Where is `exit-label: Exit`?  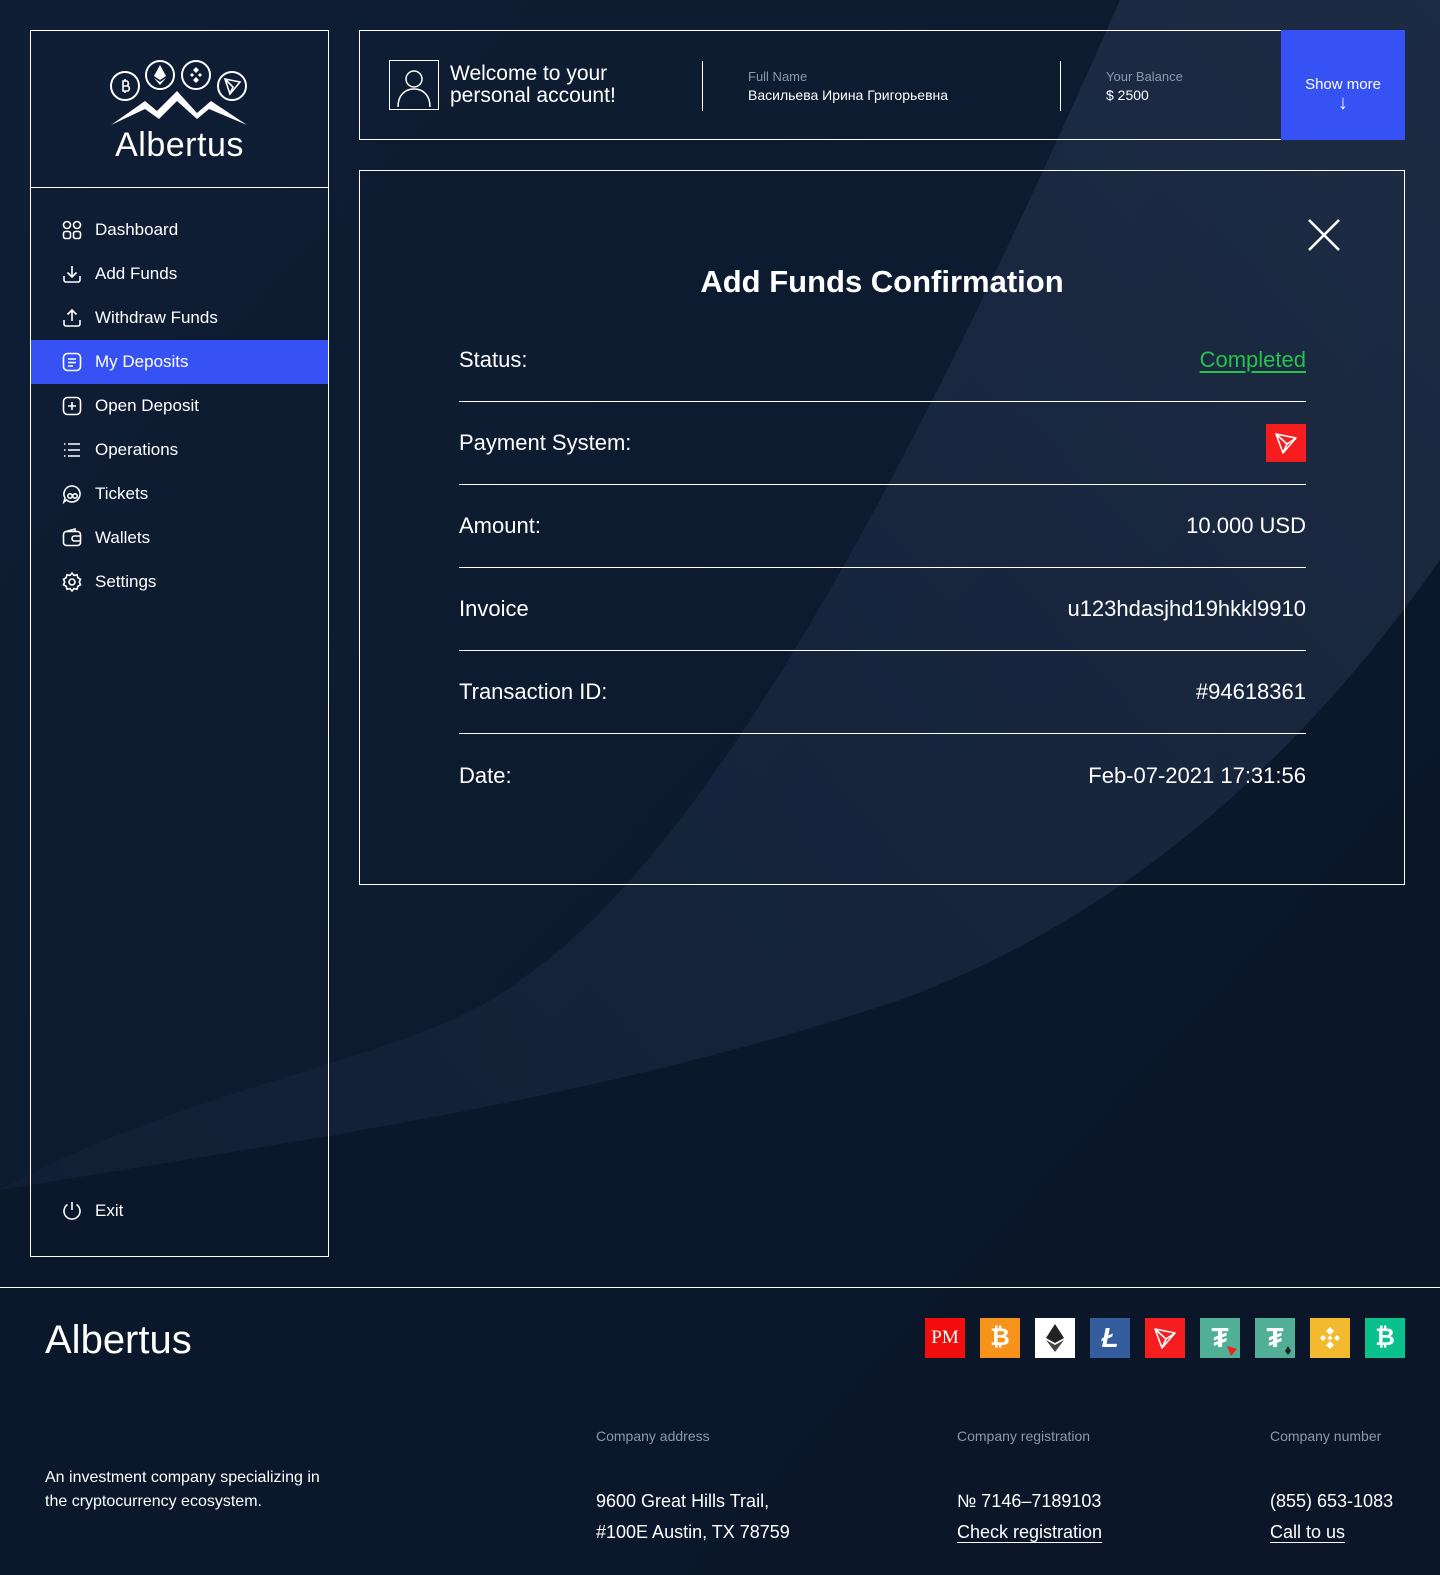 exit-label: Exit is located at coordinates (109, 1210).